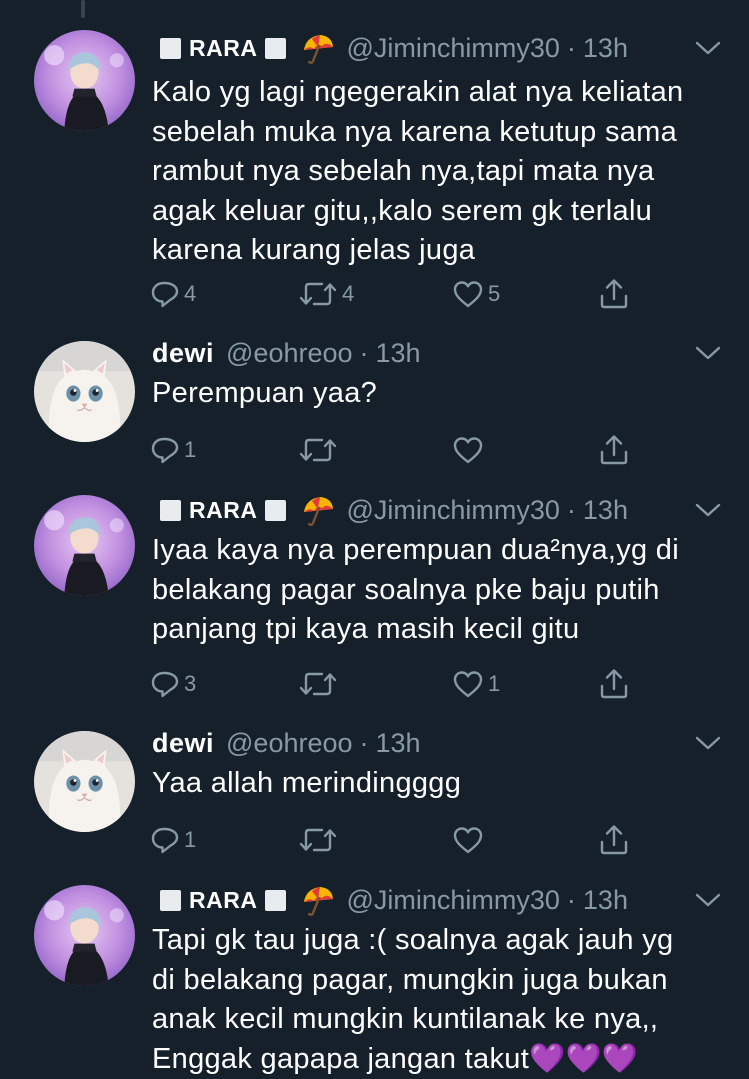 This screenshot has width=749, height=1079. I want to click on reply-count: 4, so click(190, 293).